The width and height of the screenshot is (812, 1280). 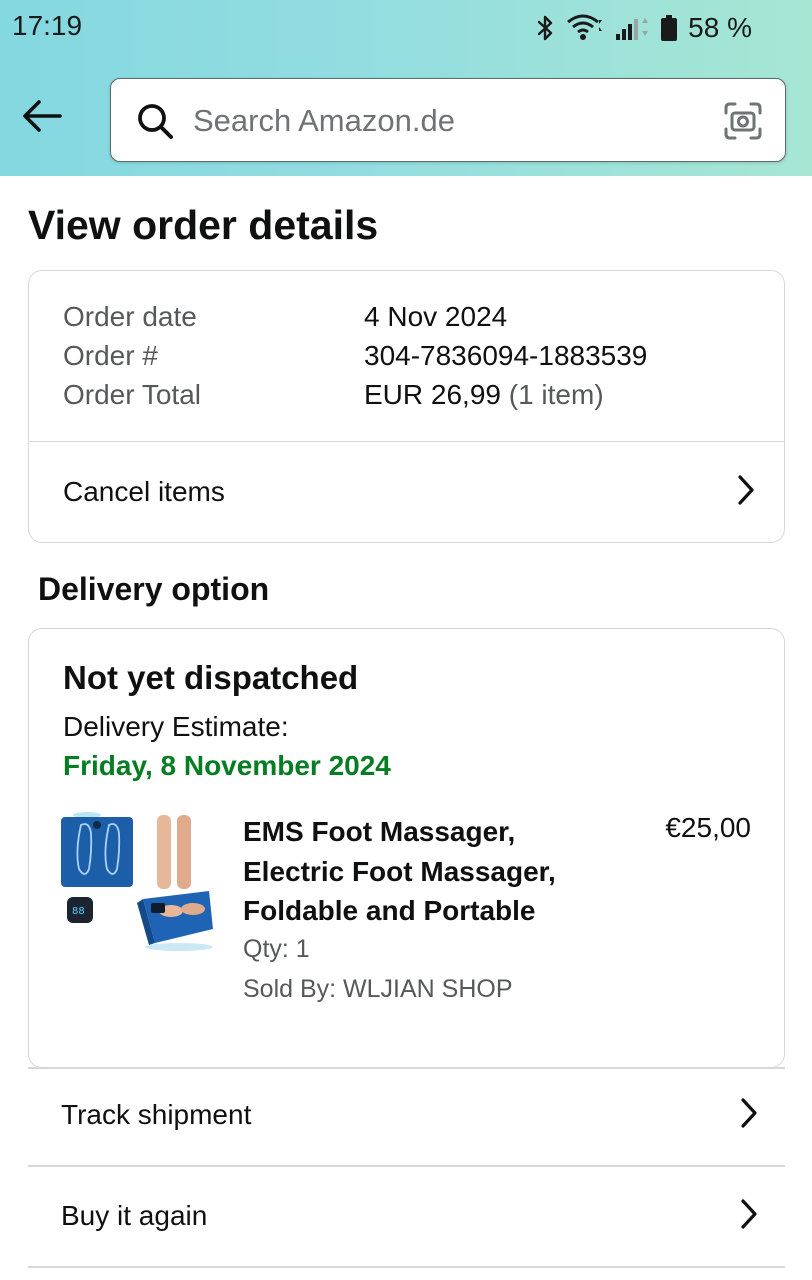 I want to click on cancel-items-link: Cancel items, so click(x=406, y=492).